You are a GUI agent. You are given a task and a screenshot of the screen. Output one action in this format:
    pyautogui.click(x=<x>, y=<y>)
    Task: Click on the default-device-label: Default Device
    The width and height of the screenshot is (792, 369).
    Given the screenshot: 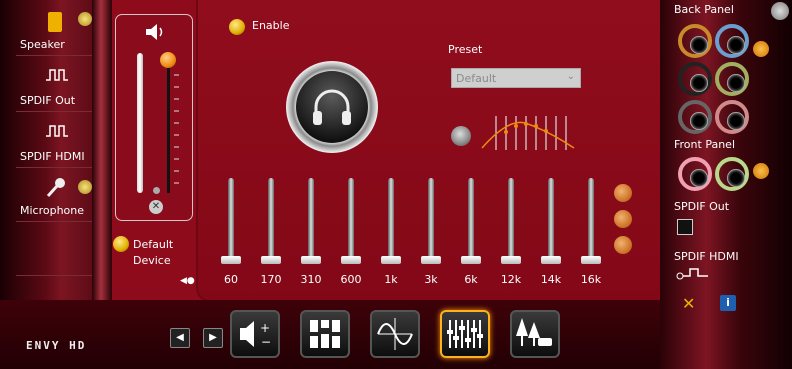 What is the action you would take?
    pyautogui.click(x=153, y=252)
    